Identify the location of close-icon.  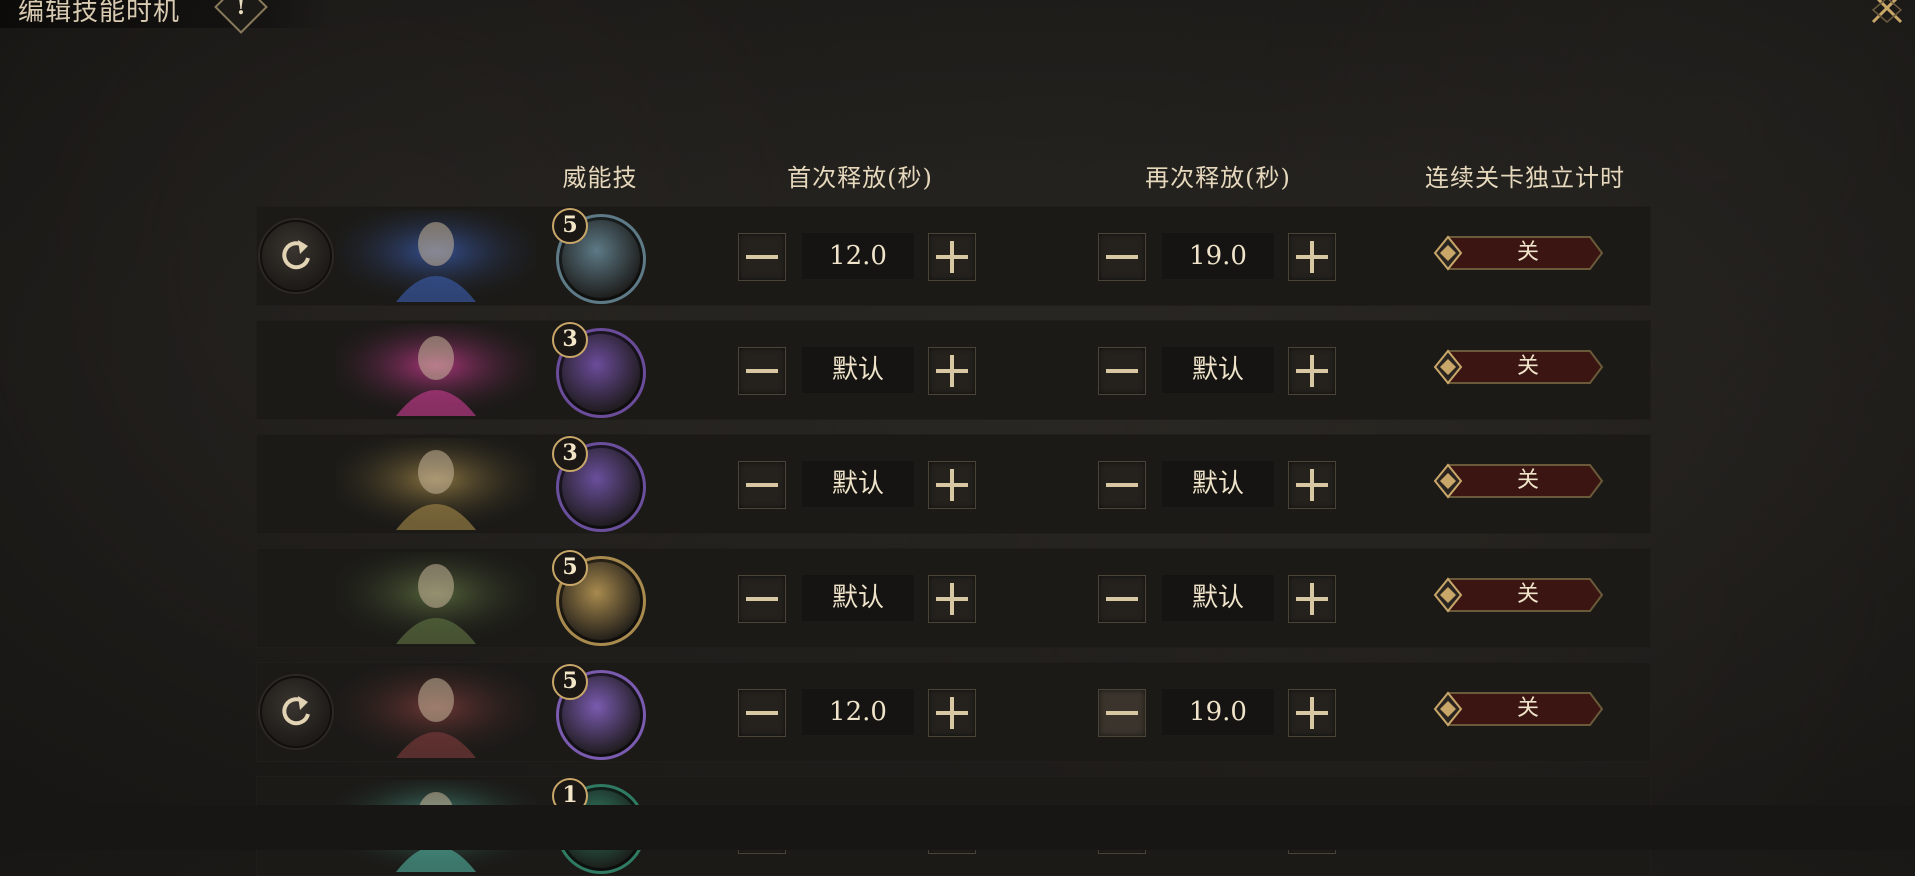
(1887, 14).